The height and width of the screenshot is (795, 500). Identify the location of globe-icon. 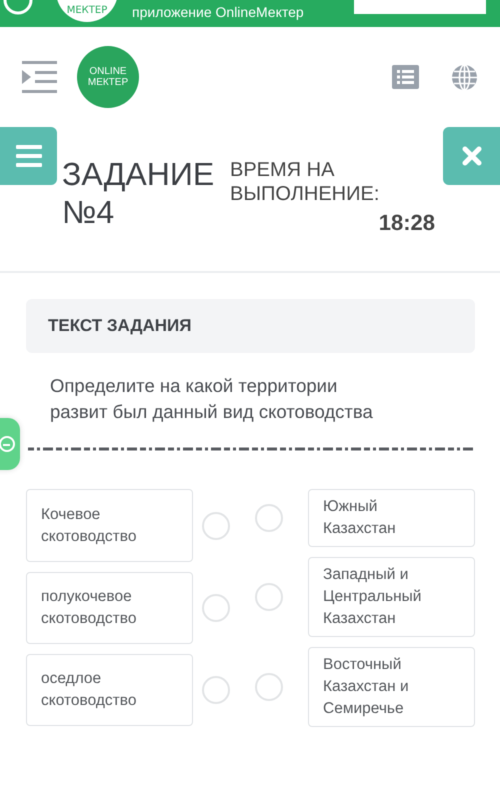
(464, 77).